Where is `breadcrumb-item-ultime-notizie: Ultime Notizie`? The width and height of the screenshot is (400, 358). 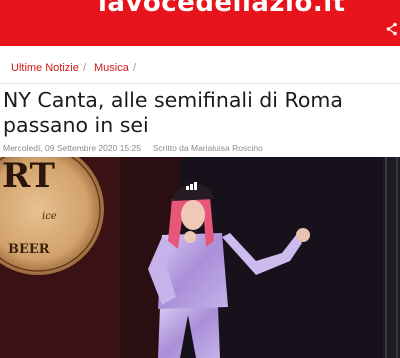 breadcrumb-item-ultime-notizie: Ultime Notizie is located at coordinates (45, 68).